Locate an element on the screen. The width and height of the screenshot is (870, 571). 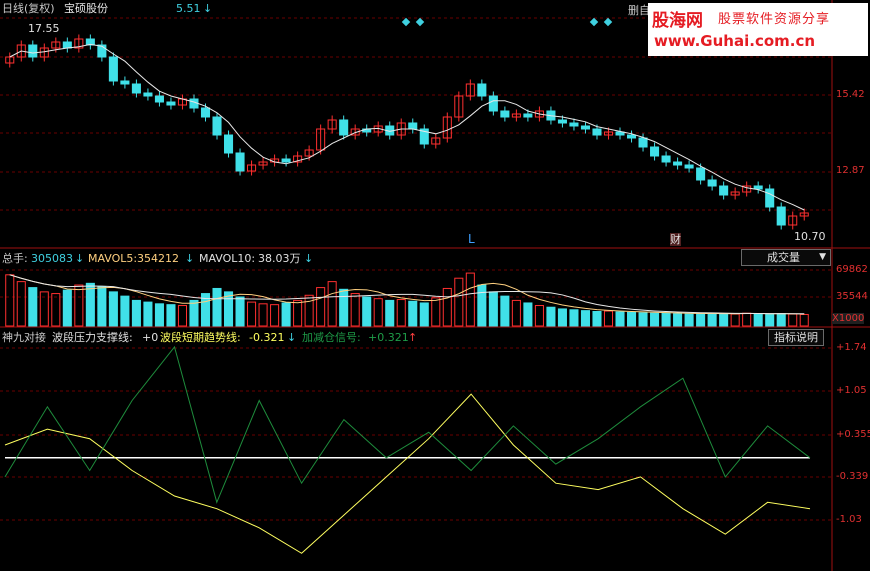
volume-bars is located at coordinates (407, 299).